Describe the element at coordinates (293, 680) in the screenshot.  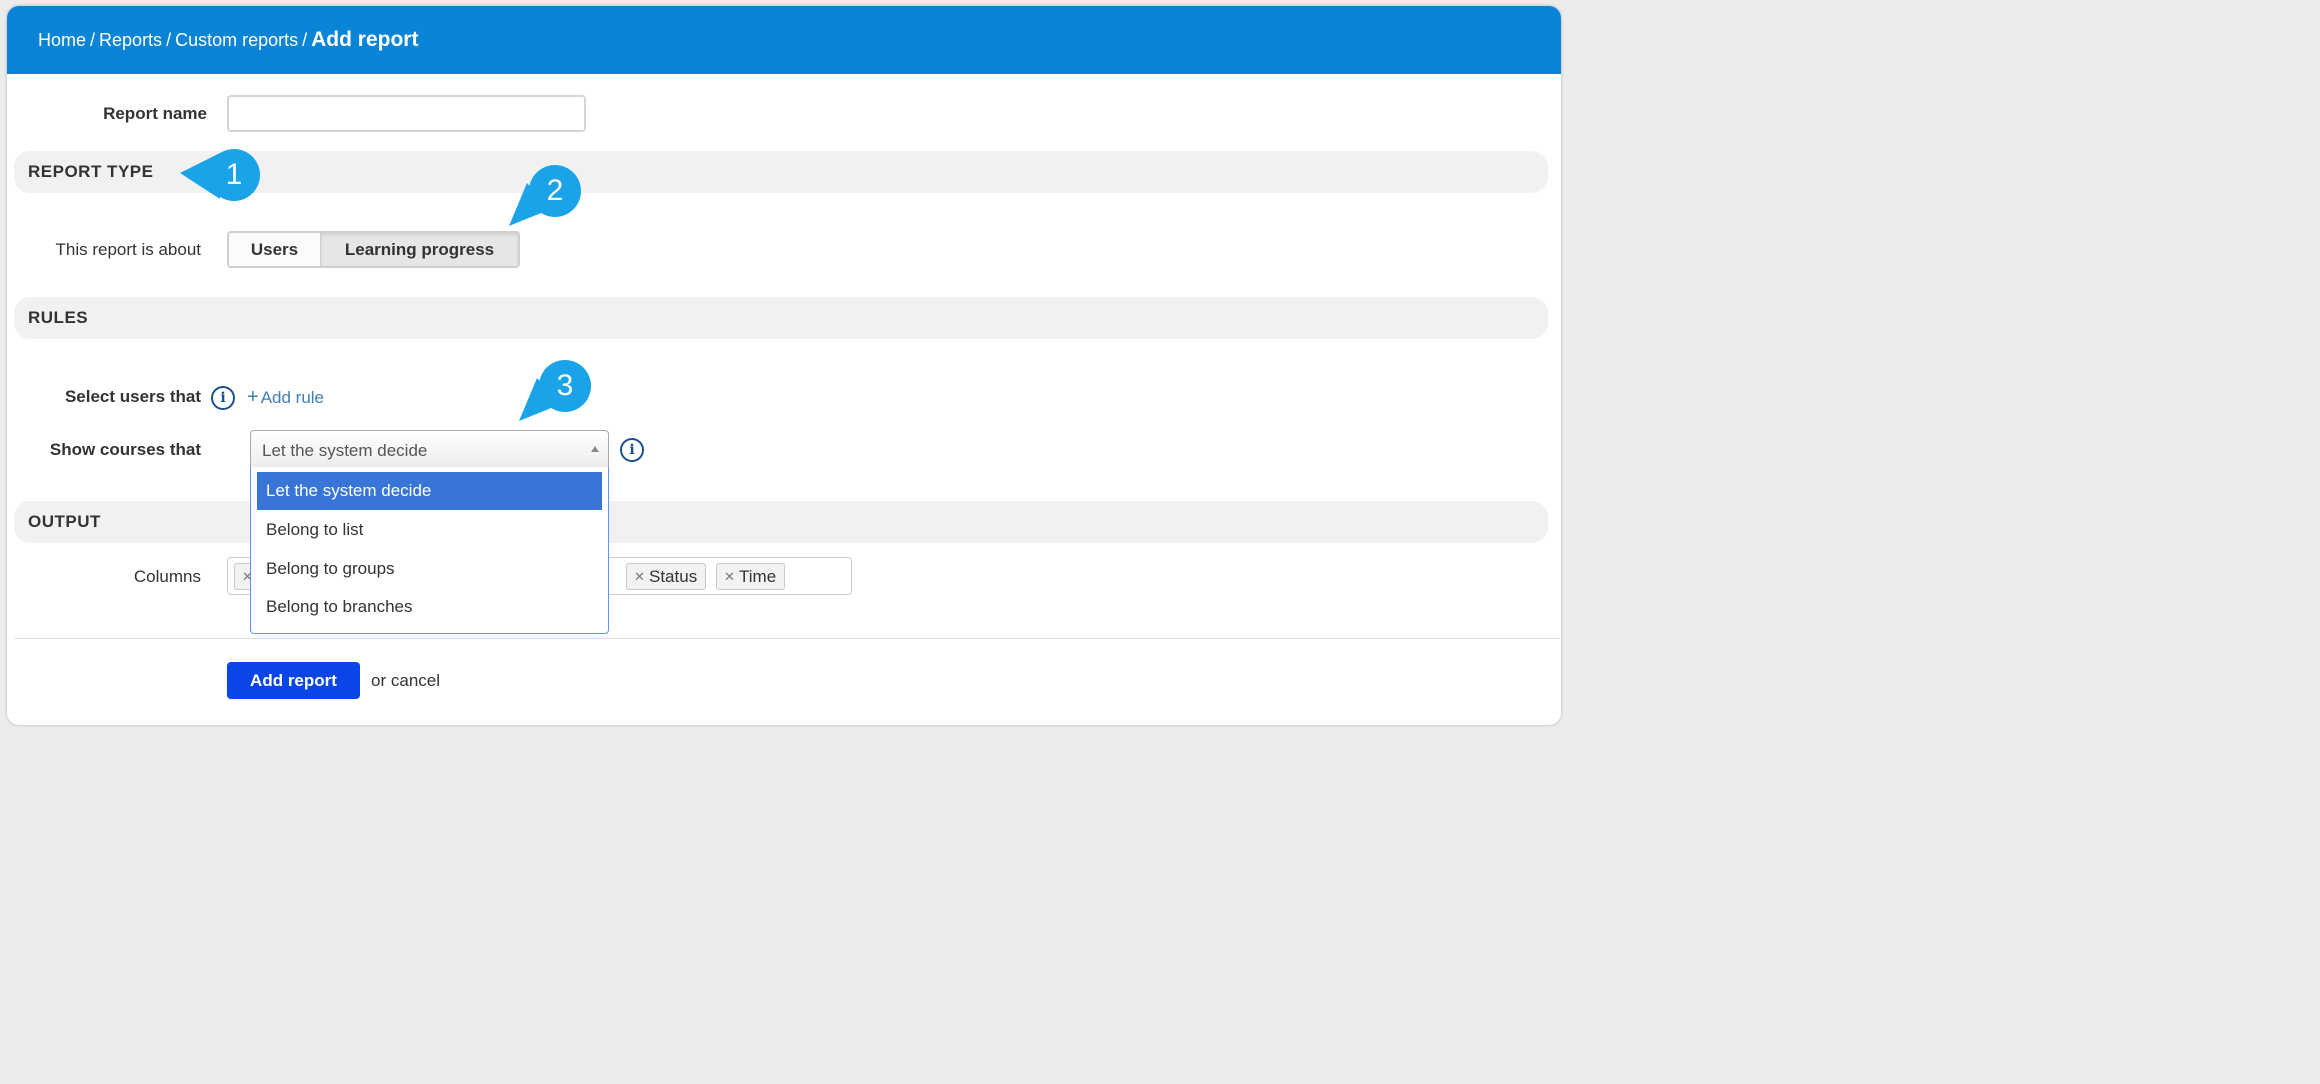
I see `add-report-button: Add report` at that location.